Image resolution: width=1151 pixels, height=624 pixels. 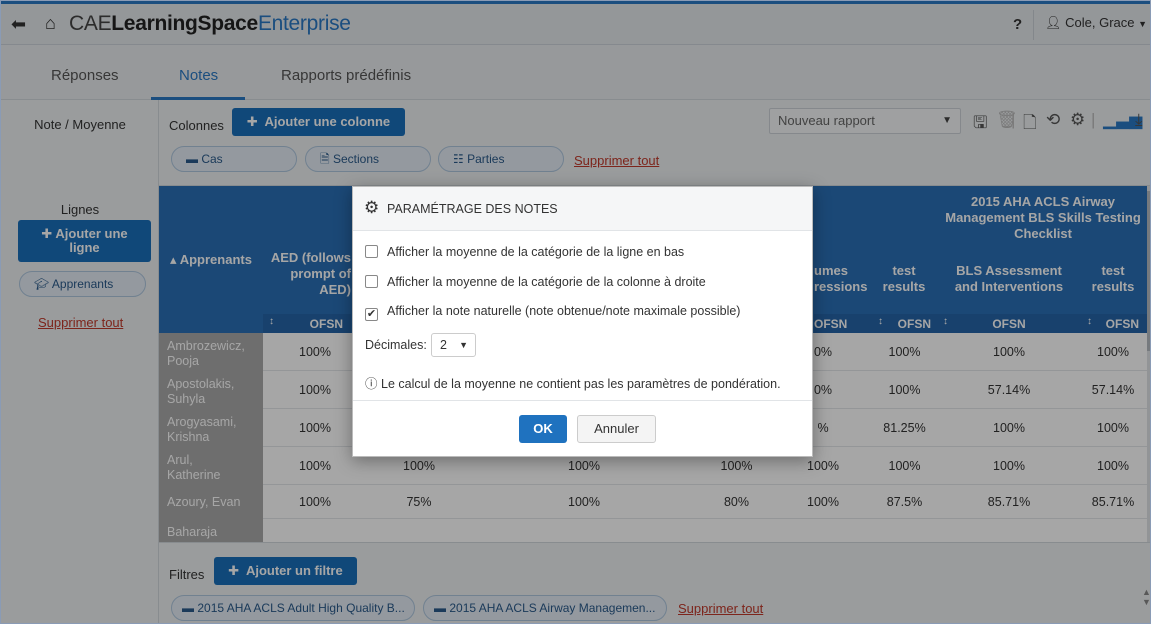 I want to click on checkbox-row-average, so click(x=371, y=251).